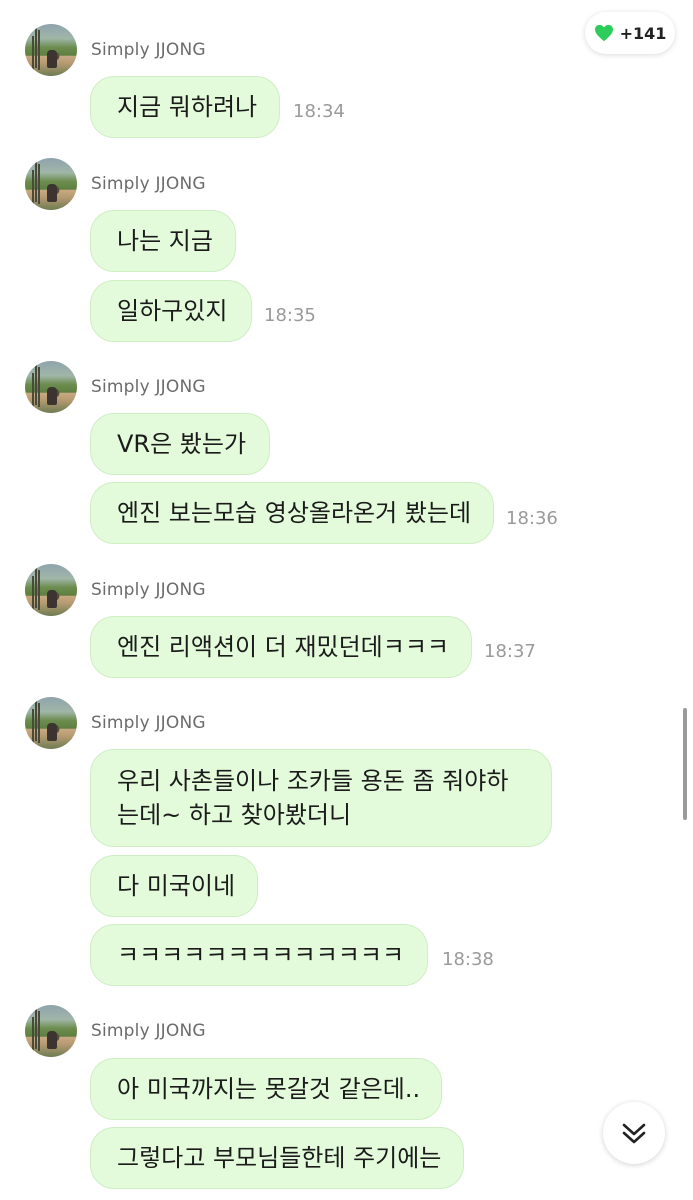 The image size is (693, 1200). What do you see at coordinates (319, 111) in the screenshot?
I see `message-time: 18:34` at bounding box center [319, 111].